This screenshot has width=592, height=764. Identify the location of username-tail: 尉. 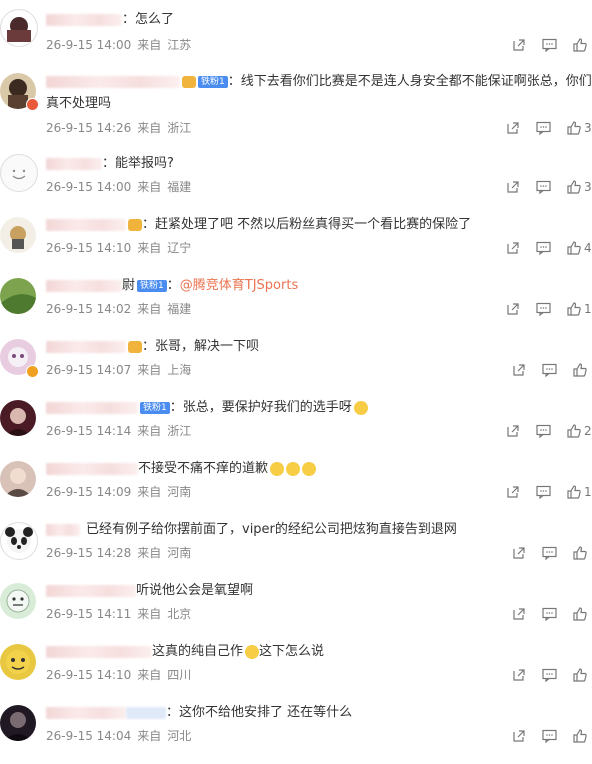
(128, 285).